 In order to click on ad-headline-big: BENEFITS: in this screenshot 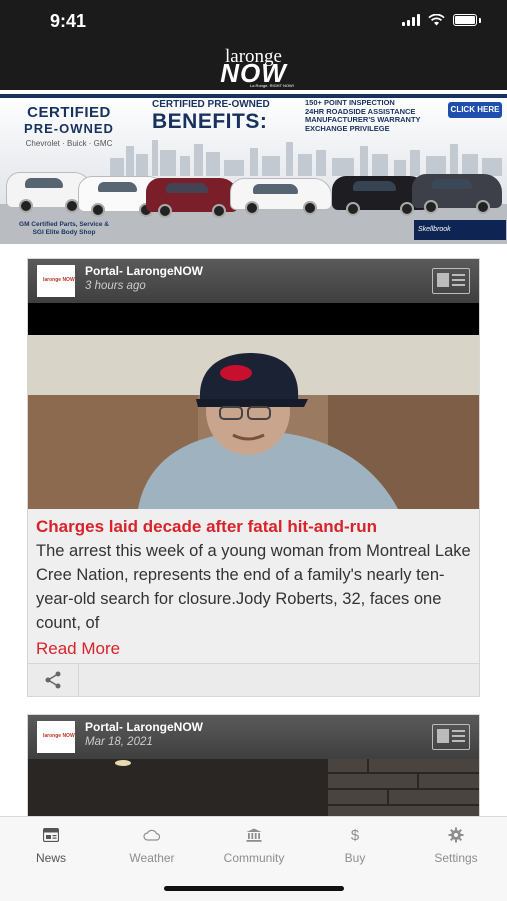, I will do `click(210, 121)`.